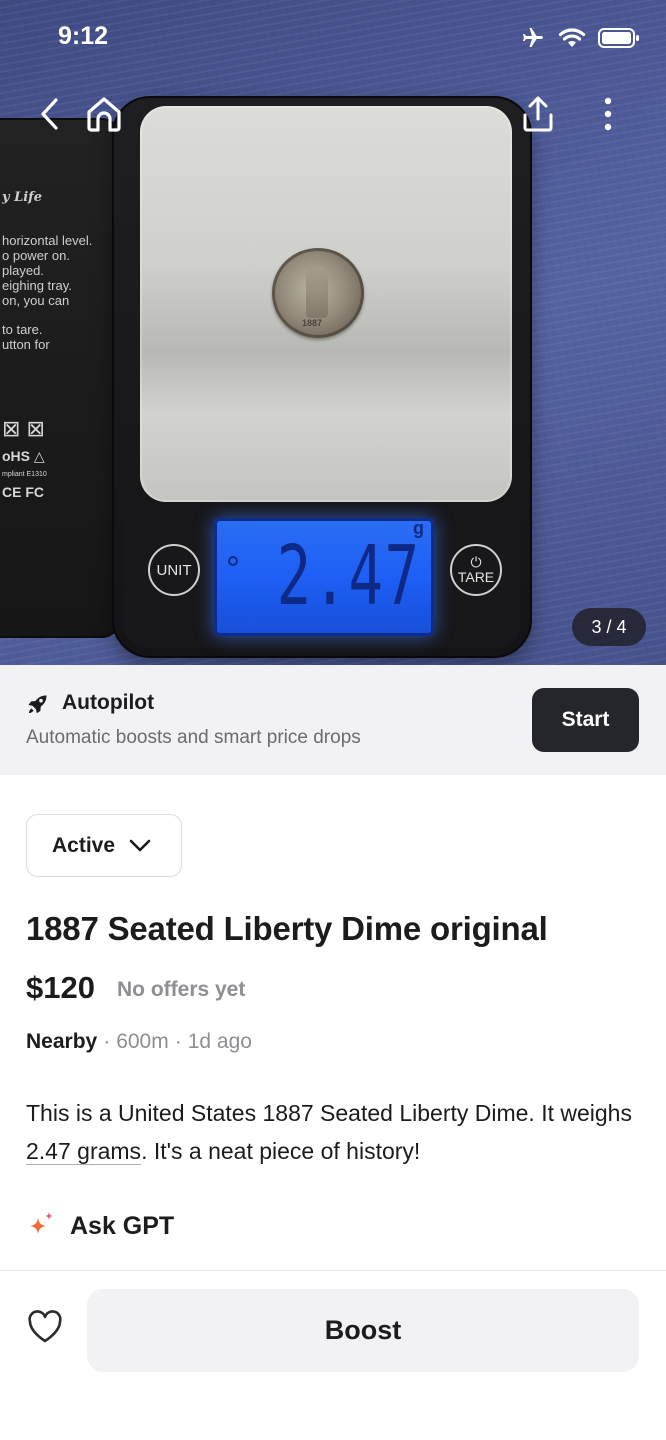  Describe the element at coordinates (618, 38) in the screenshot. I see `battery-icon` at that location.